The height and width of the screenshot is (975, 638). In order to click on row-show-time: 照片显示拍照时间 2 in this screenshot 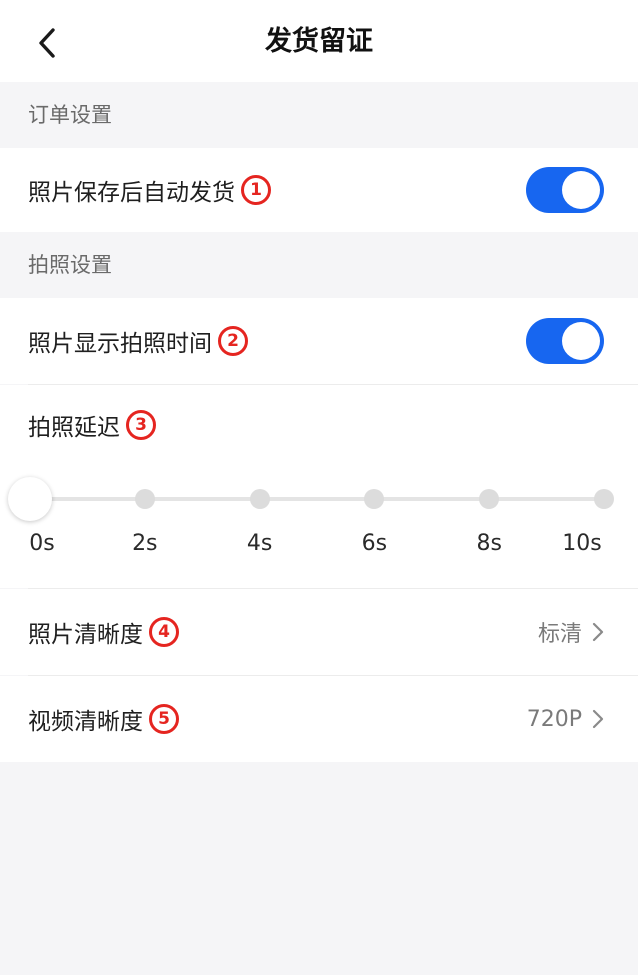, I will do `click(319, 341)`.